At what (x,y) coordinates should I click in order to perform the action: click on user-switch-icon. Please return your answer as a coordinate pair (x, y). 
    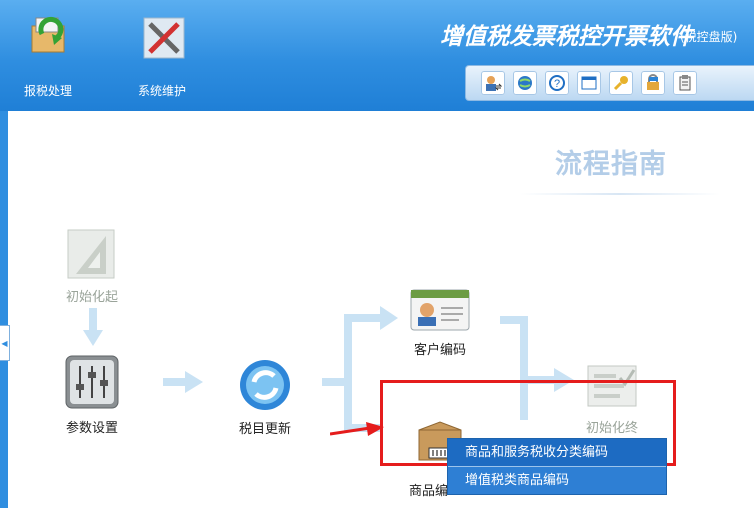
    Looking at the image, I should click on (493, 83).